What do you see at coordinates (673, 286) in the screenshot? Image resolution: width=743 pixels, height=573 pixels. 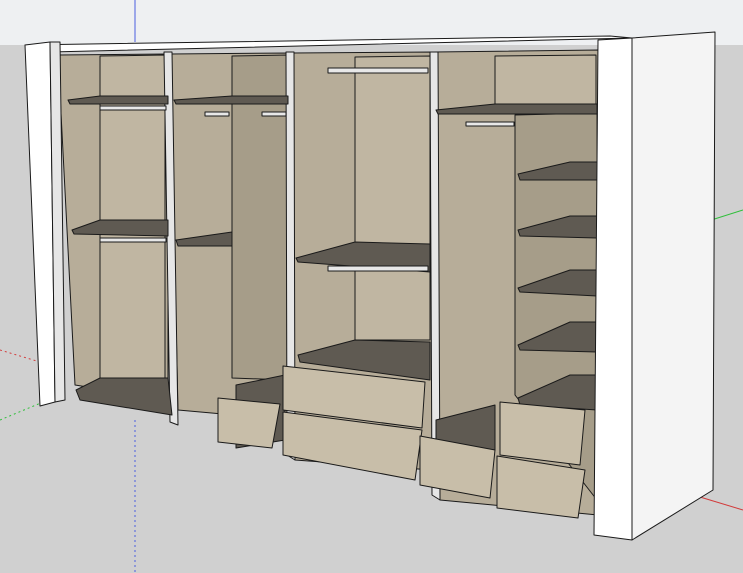 I see `right-end-side` at bounding box center [673, 286].